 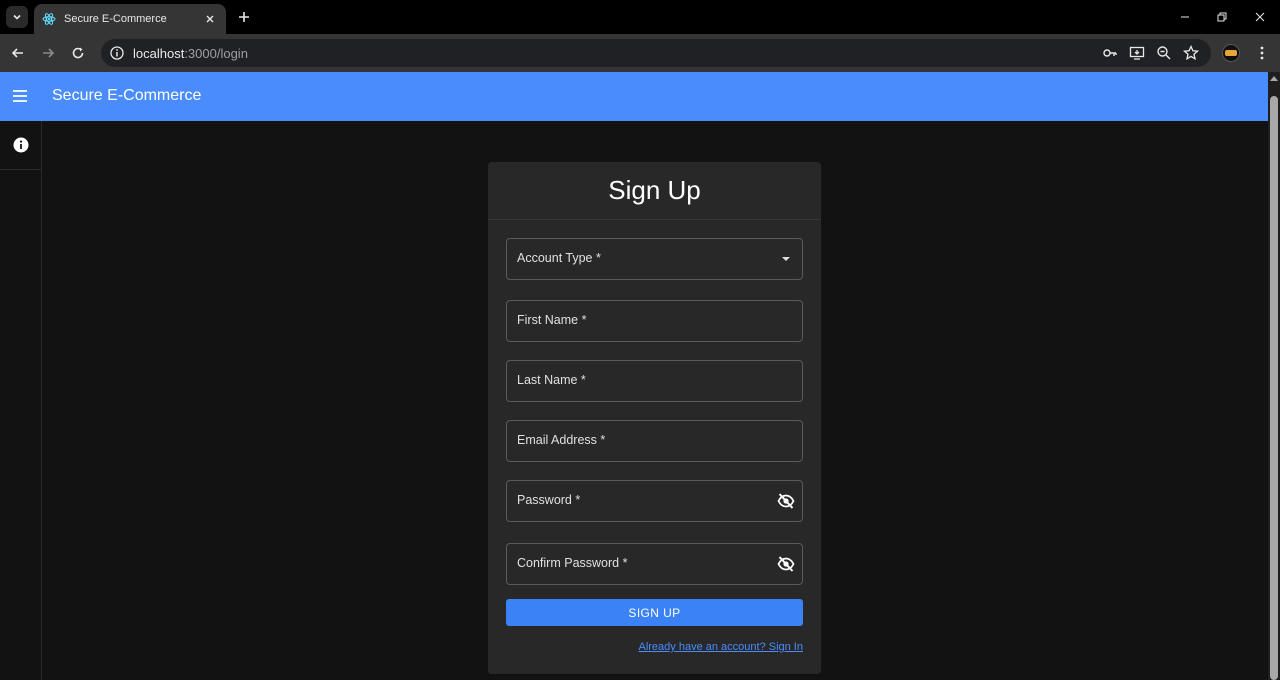 I want to click on close-window-button, so click(x=1260, y=17).